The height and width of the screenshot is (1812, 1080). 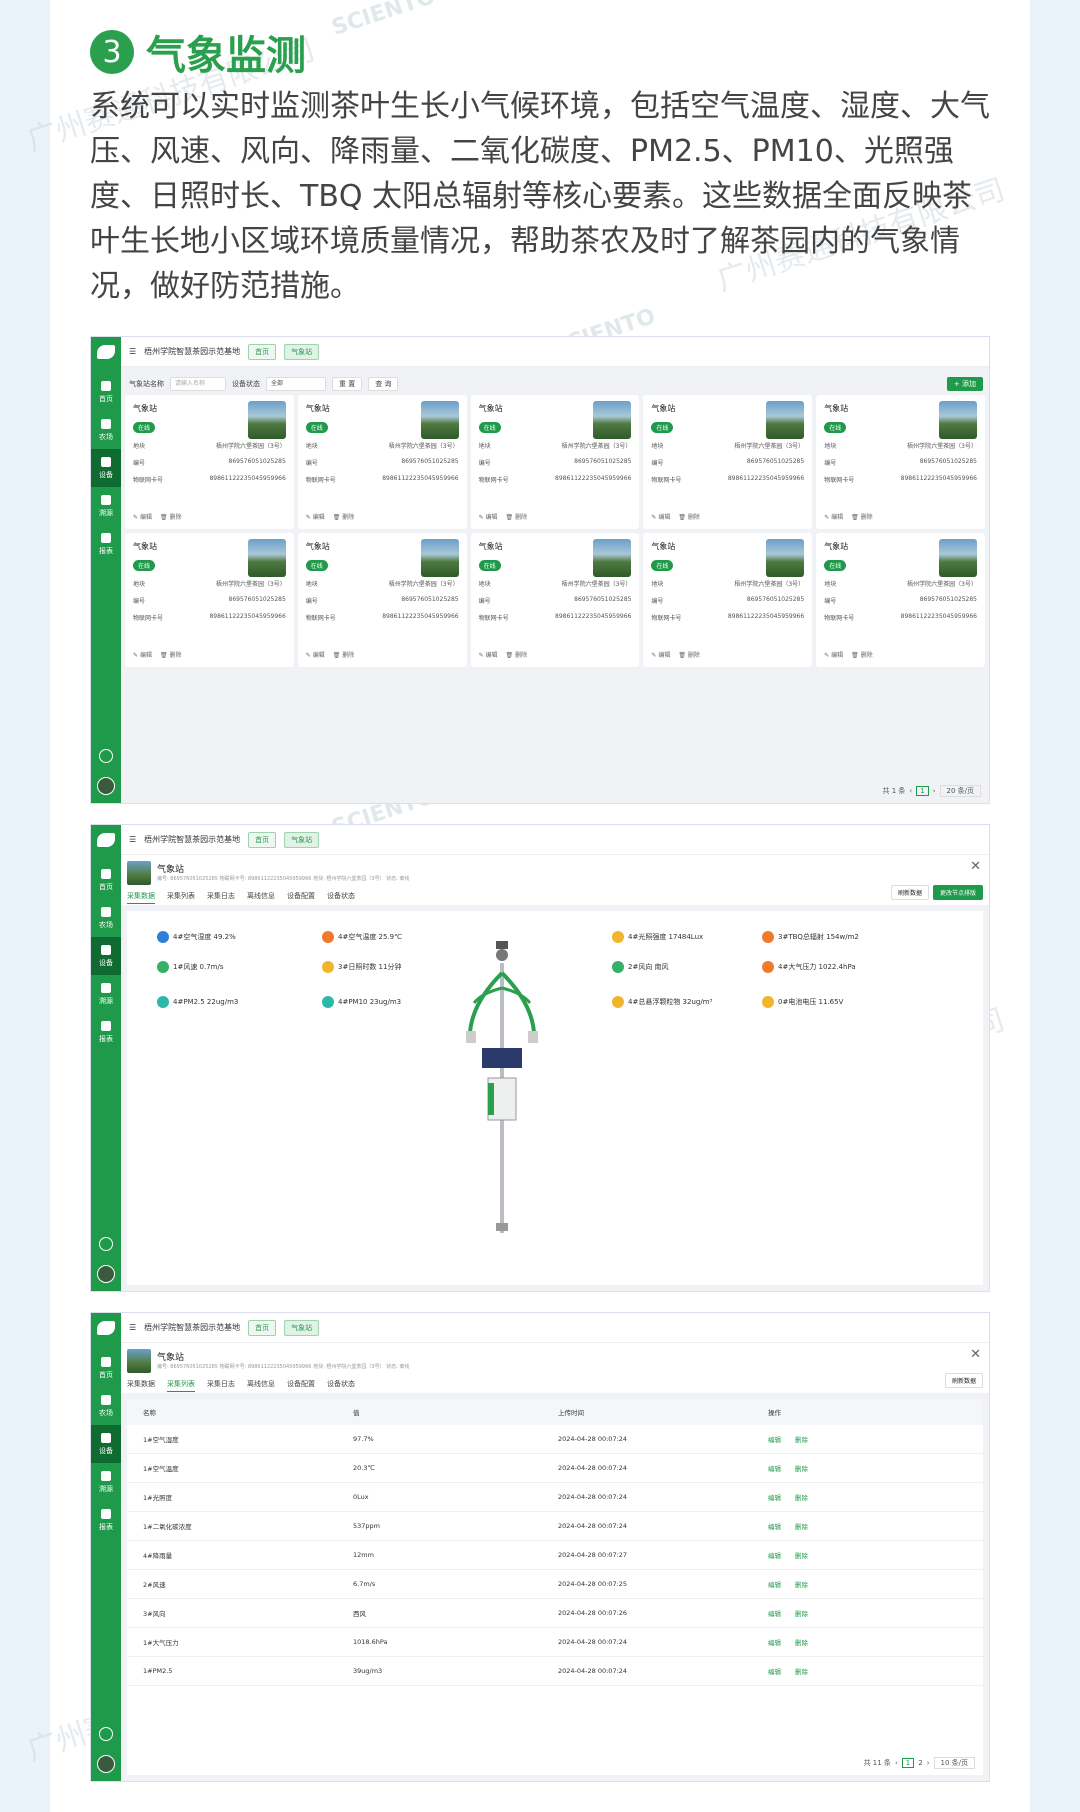 What do you see at coordinates (383, 384) in the screenshot?
I see `query-button: 查 询` at bounding box center [383, 384].